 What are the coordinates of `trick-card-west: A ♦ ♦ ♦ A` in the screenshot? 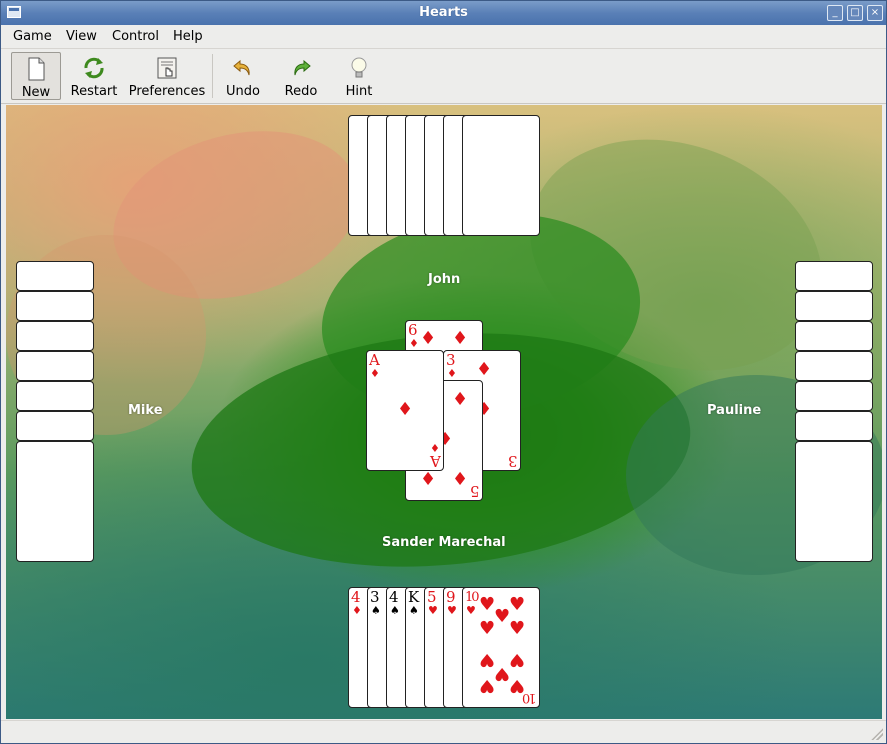 It's located at (405, 410).